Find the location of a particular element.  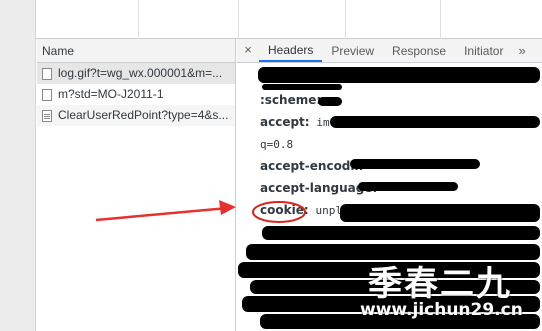

top-toolbar-area is located at coordinates (271, 19).